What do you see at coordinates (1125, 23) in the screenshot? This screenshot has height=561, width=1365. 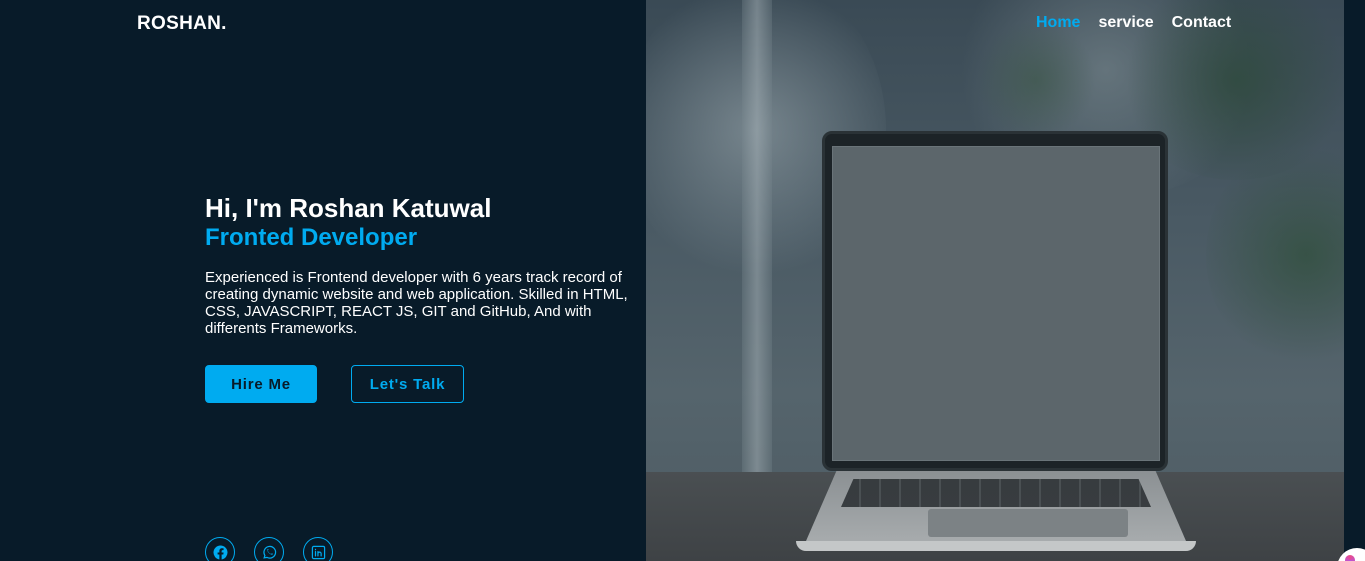 I see `nav-link-service: service` at bounding box center [1125, 23].